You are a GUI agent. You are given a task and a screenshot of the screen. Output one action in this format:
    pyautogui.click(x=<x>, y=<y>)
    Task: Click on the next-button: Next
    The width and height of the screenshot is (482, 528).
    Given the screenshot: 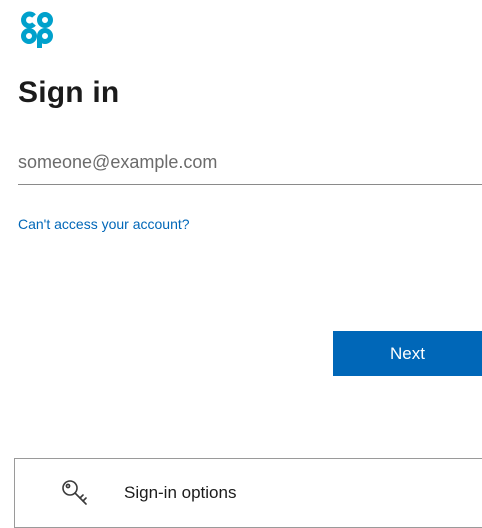 What is the action you would take?
    pyautogui.click(x=407, y=353)
    